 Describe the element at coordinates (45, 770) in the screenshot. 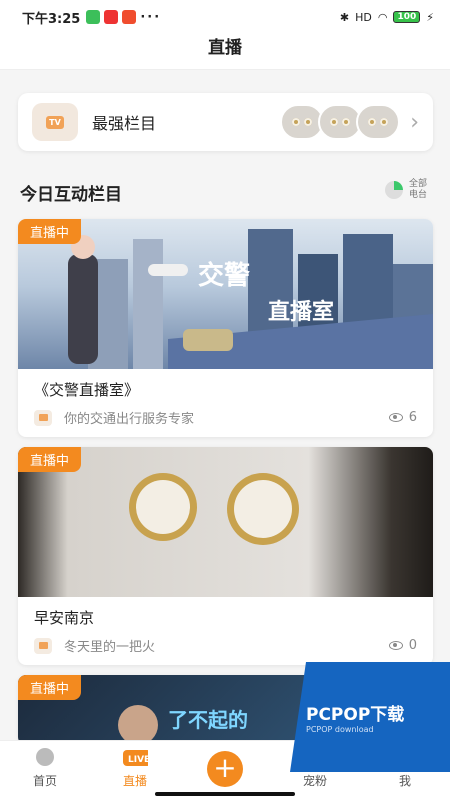

I see `tab-home: 首页` at that location.